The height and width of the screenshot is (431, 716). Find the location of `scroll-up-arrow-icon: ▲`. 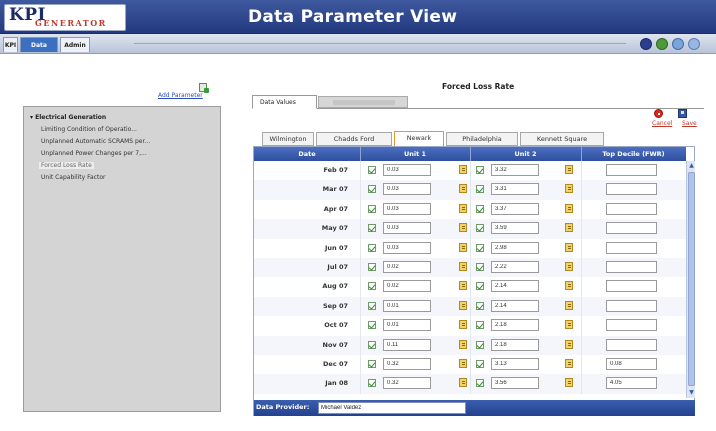

scroll-up-arrow-icon: ▲ is located at coordinates (691, 166).